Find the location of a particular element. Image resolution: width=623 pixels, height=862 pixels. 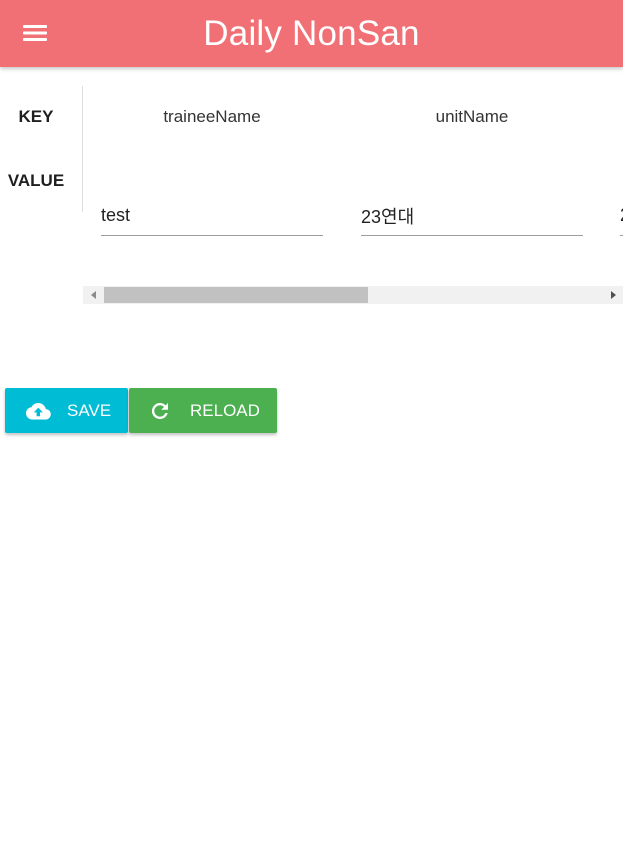

reload-button: RELOAD is located at coordinates (203, 410).